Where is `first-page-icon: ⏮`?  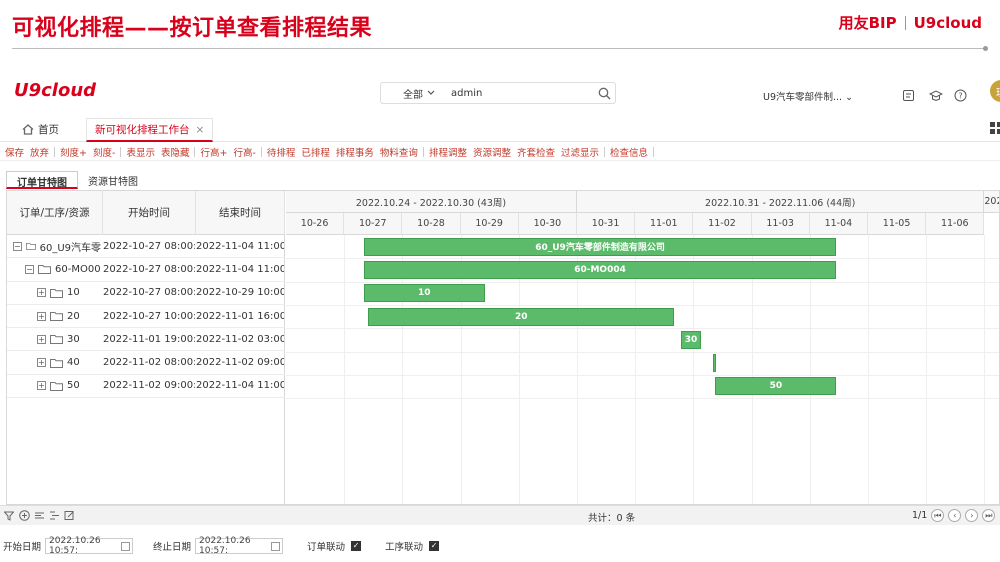
first-page-icon: ⏮ is located at coordinates (938, 515).